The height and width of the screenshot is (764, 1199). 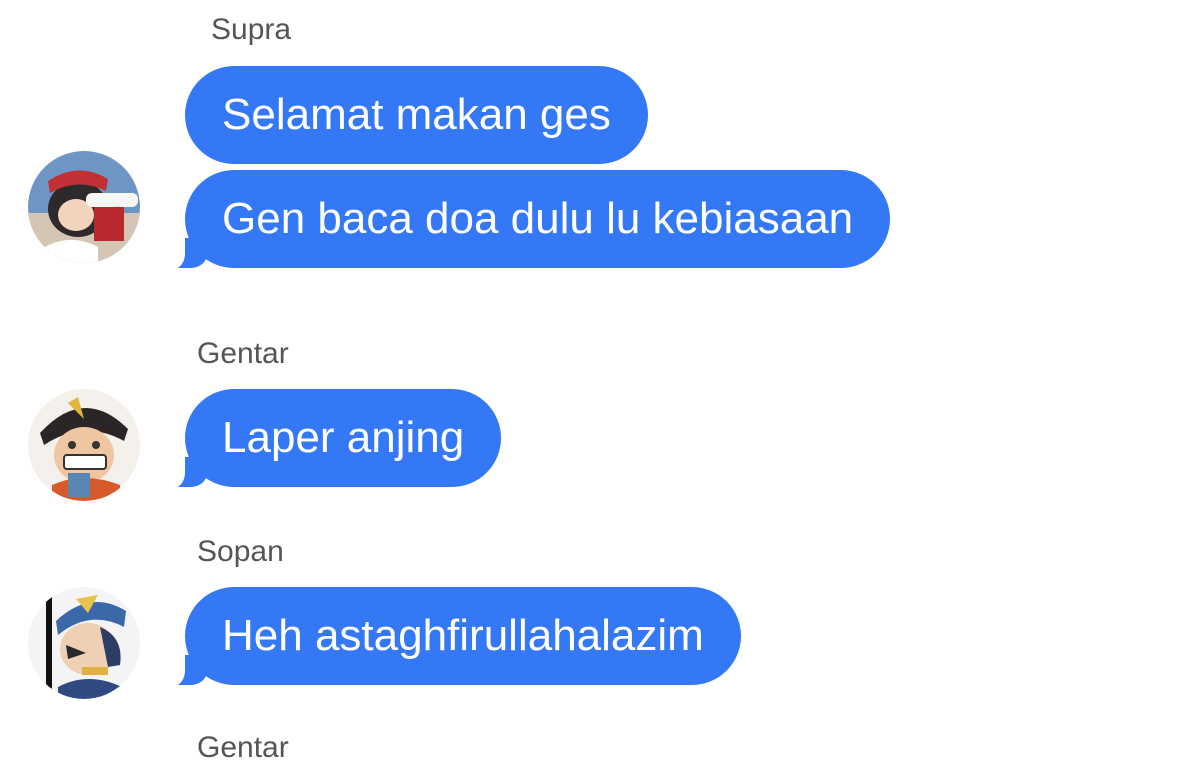 I want to click on message-bubble: Laper anjing, so click(x=329, y=439).